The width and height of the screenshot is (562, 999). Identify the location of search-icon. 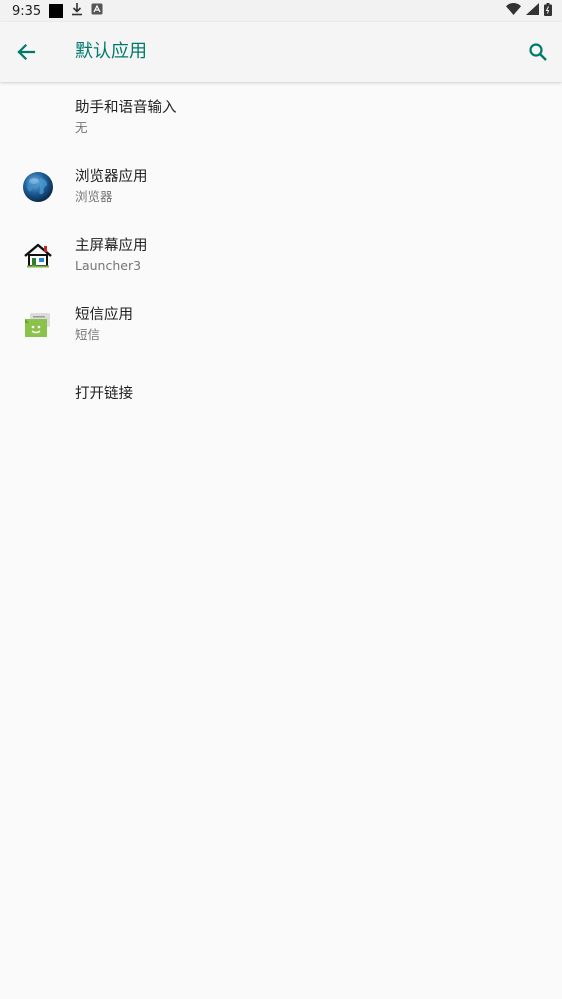
(538, 52).